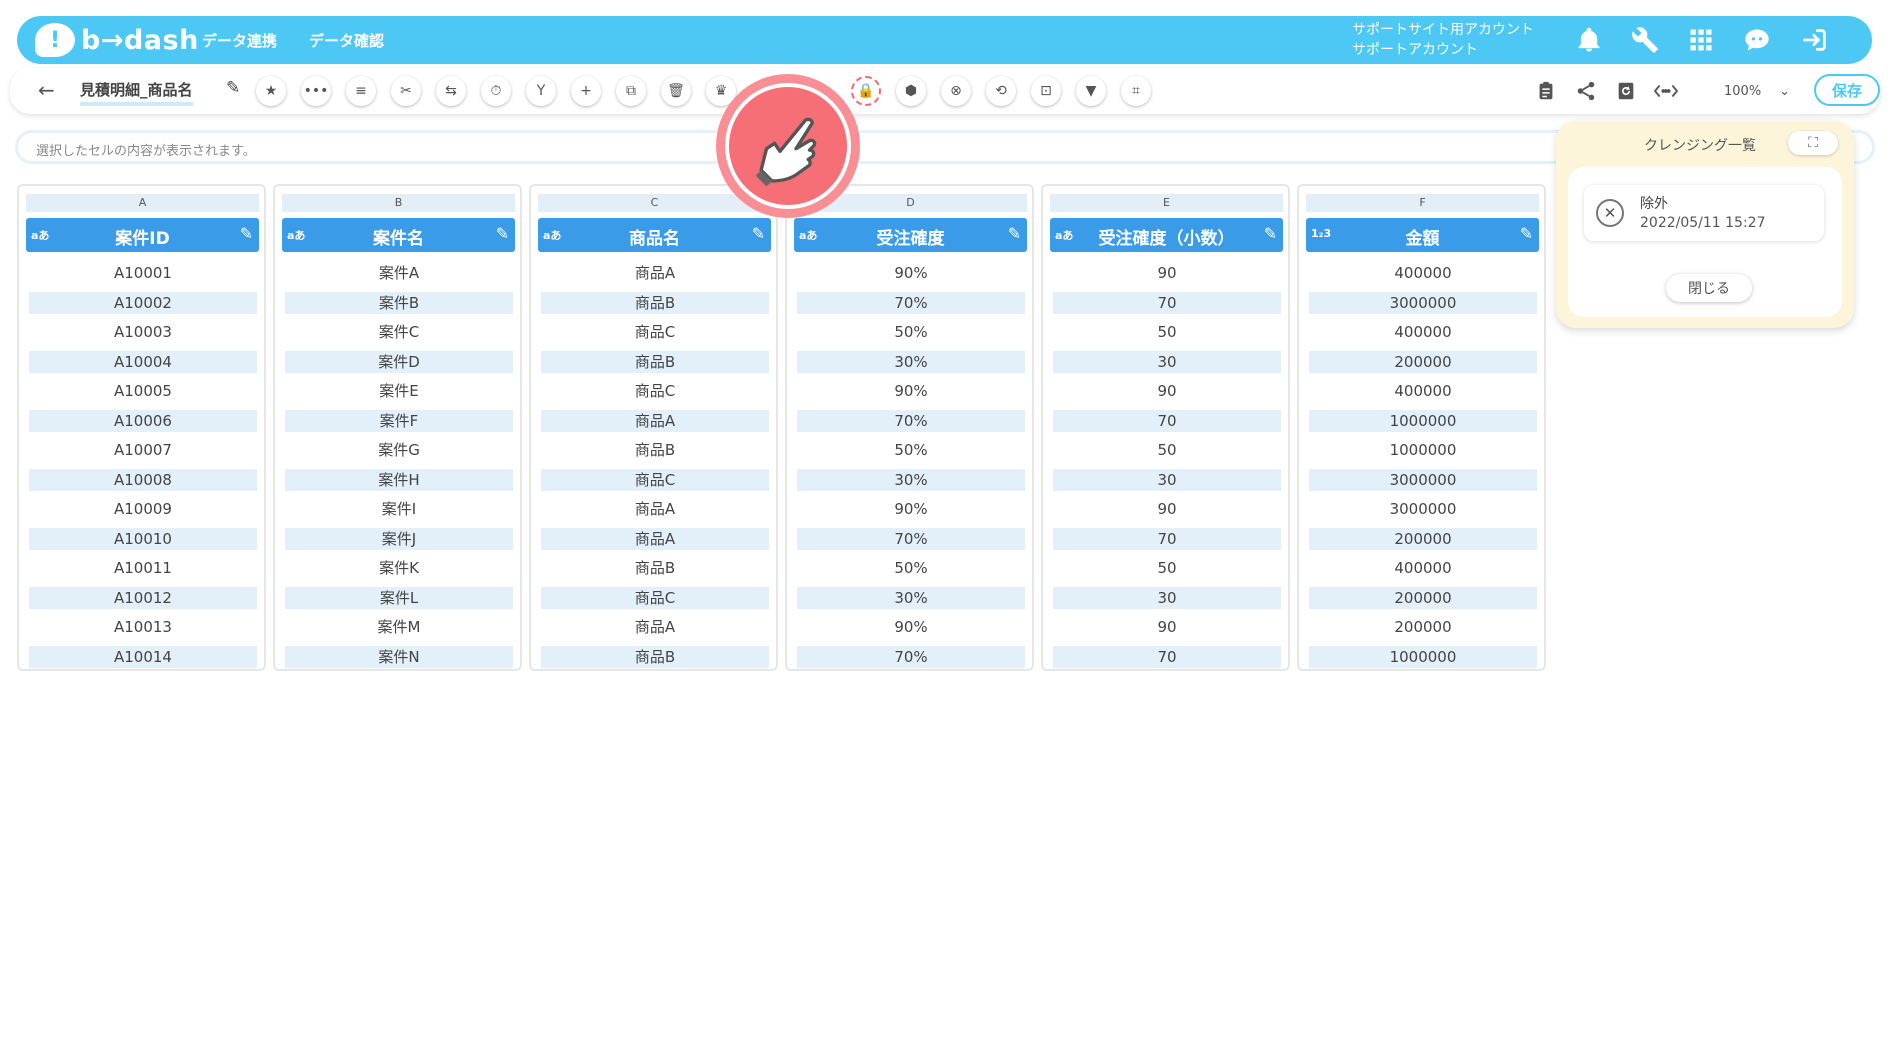  I want to click on cut-icon: ✂, so click(406, 91).